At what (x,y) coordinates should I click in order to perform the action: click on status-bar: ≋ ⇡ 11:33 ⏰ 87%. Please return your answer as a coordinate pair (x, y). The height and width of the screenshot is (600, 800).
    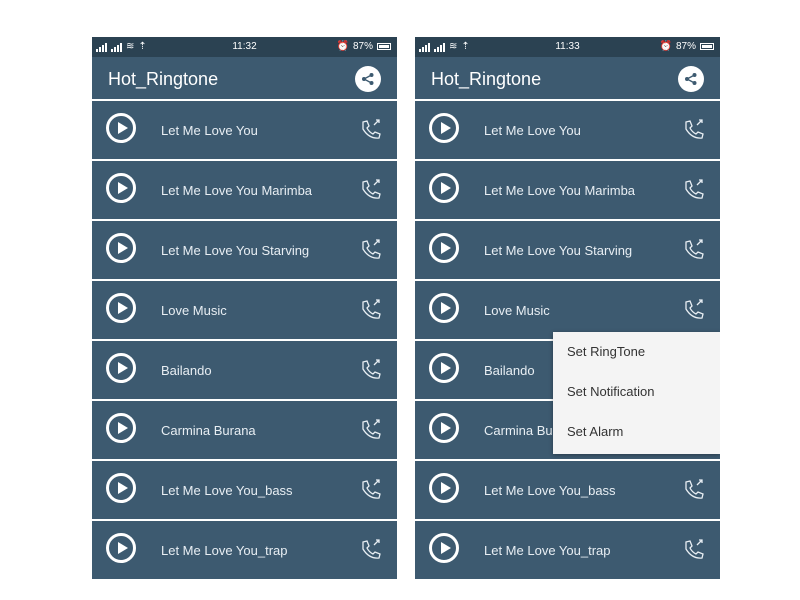
    Looking at the image, I should click on (567, 47).